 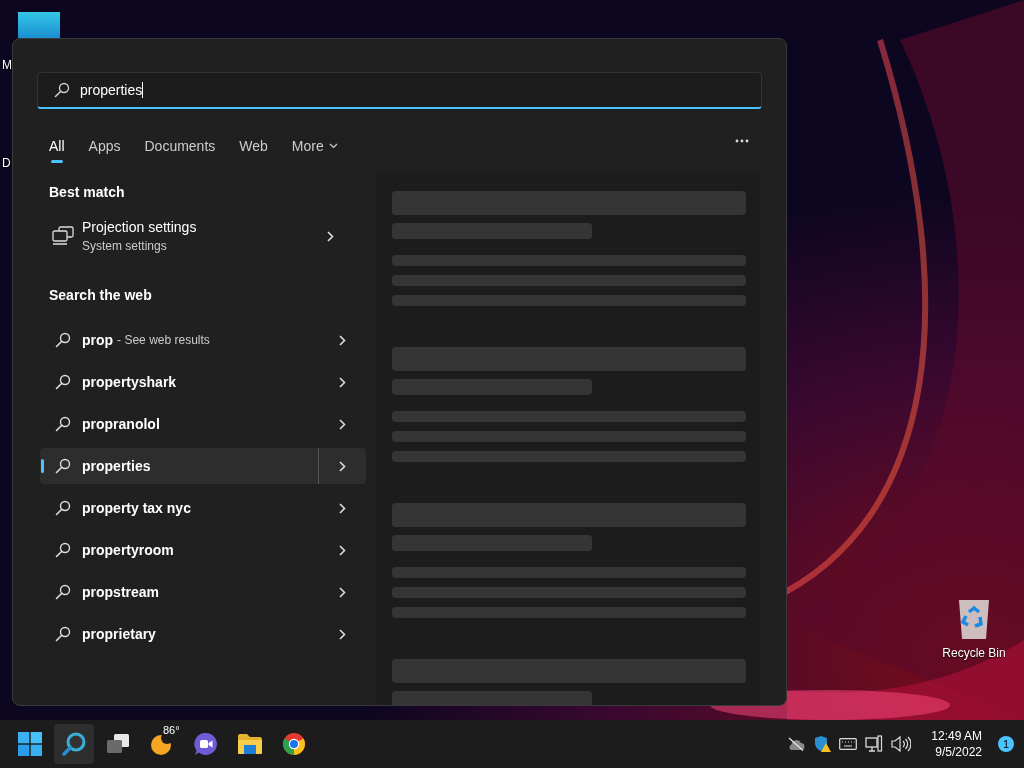 What do you see at coordinates (125, 246) in the screenshot?
I see `result-subtitle: System settings` at bounding box center [125, 246].